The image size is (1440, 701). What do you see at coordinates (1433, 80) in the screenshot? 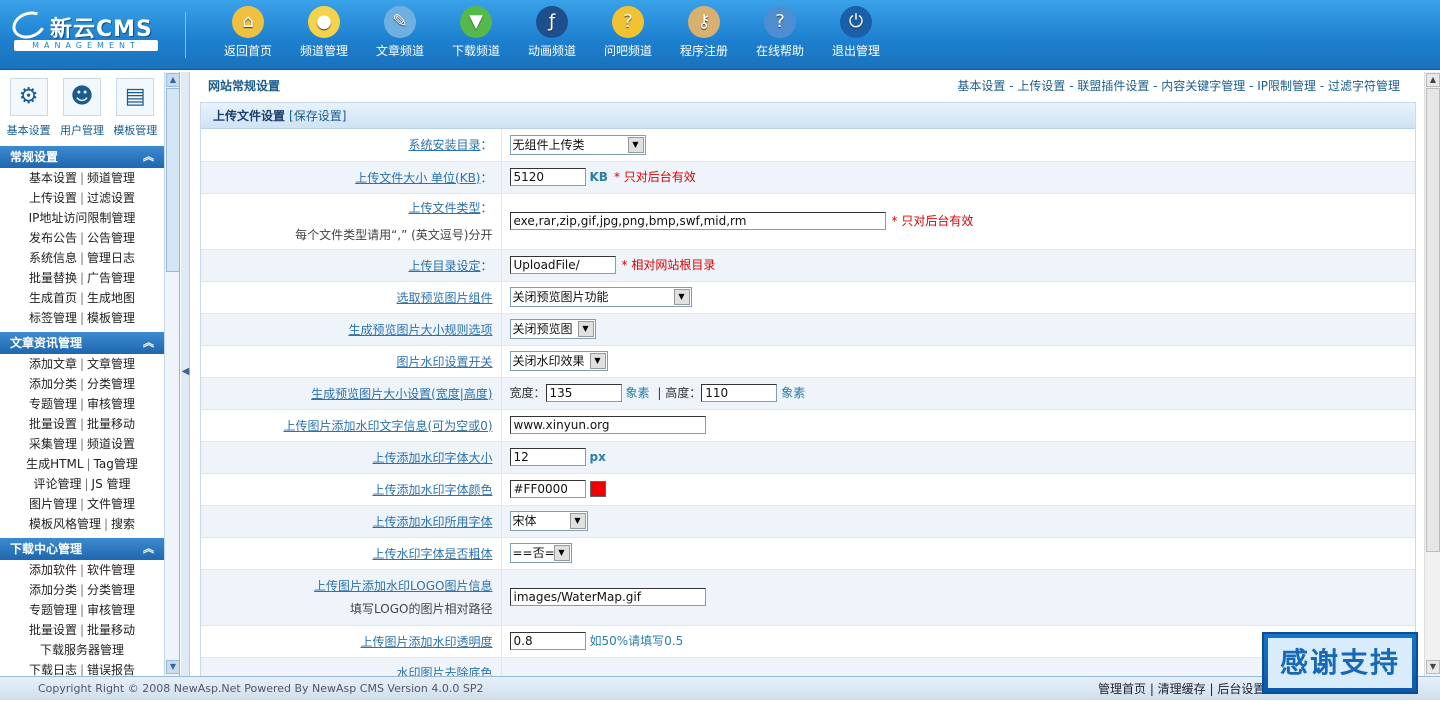
I see `scroll-up-icon: ▲` at bounding box center [1433, 80].